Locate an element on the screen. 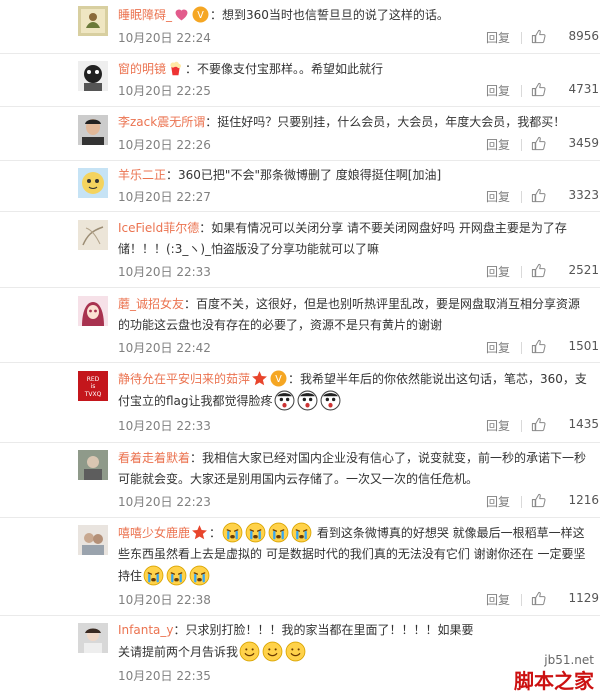 Image resolution: width=600 pixels, height=698 pixels. like-count: 3459 is located at coordinates (583, 143).